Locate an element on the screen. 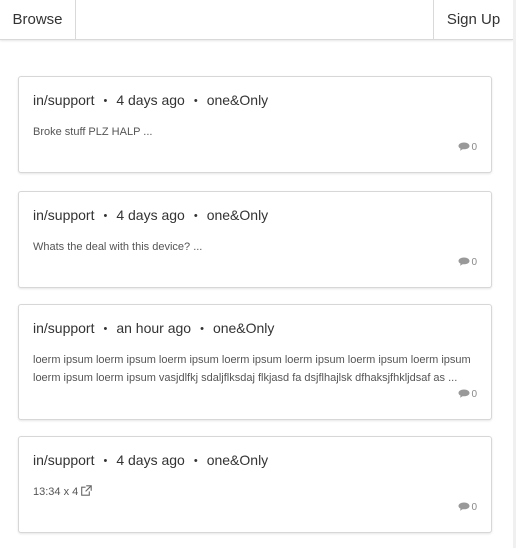  post-preview: 13:34 x 4 is located at coordinates (253, 492).